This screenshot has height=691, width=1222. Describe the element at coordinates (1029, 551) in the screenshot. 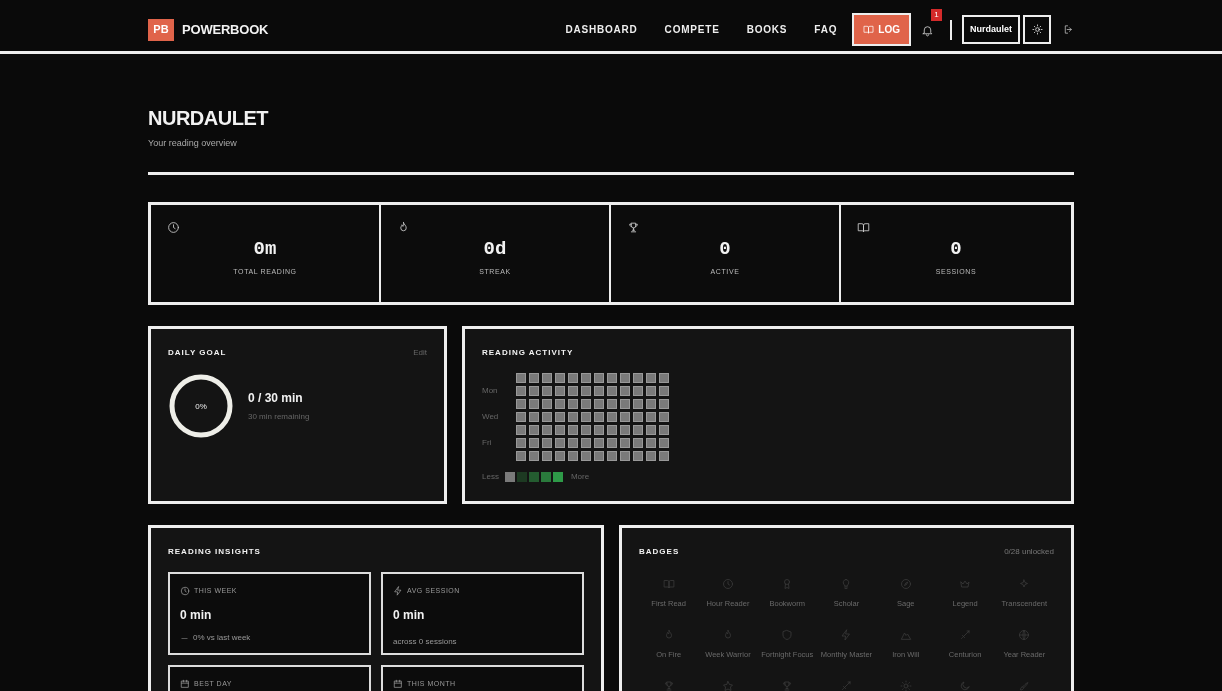

I see `badge-count: 0/28 unlocked` at that location.